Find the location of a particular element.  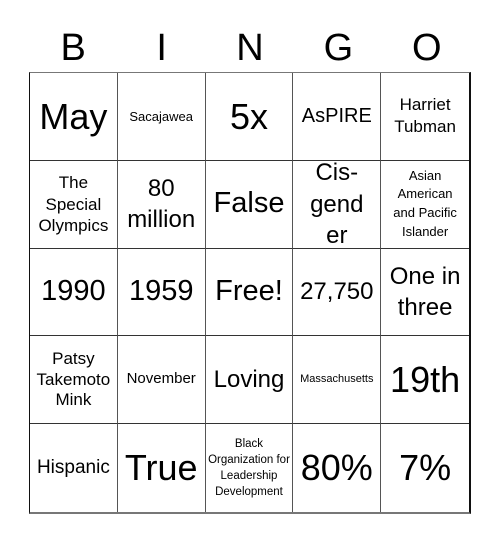

bingo-cell: 5x is located at coordinates (249, 117).